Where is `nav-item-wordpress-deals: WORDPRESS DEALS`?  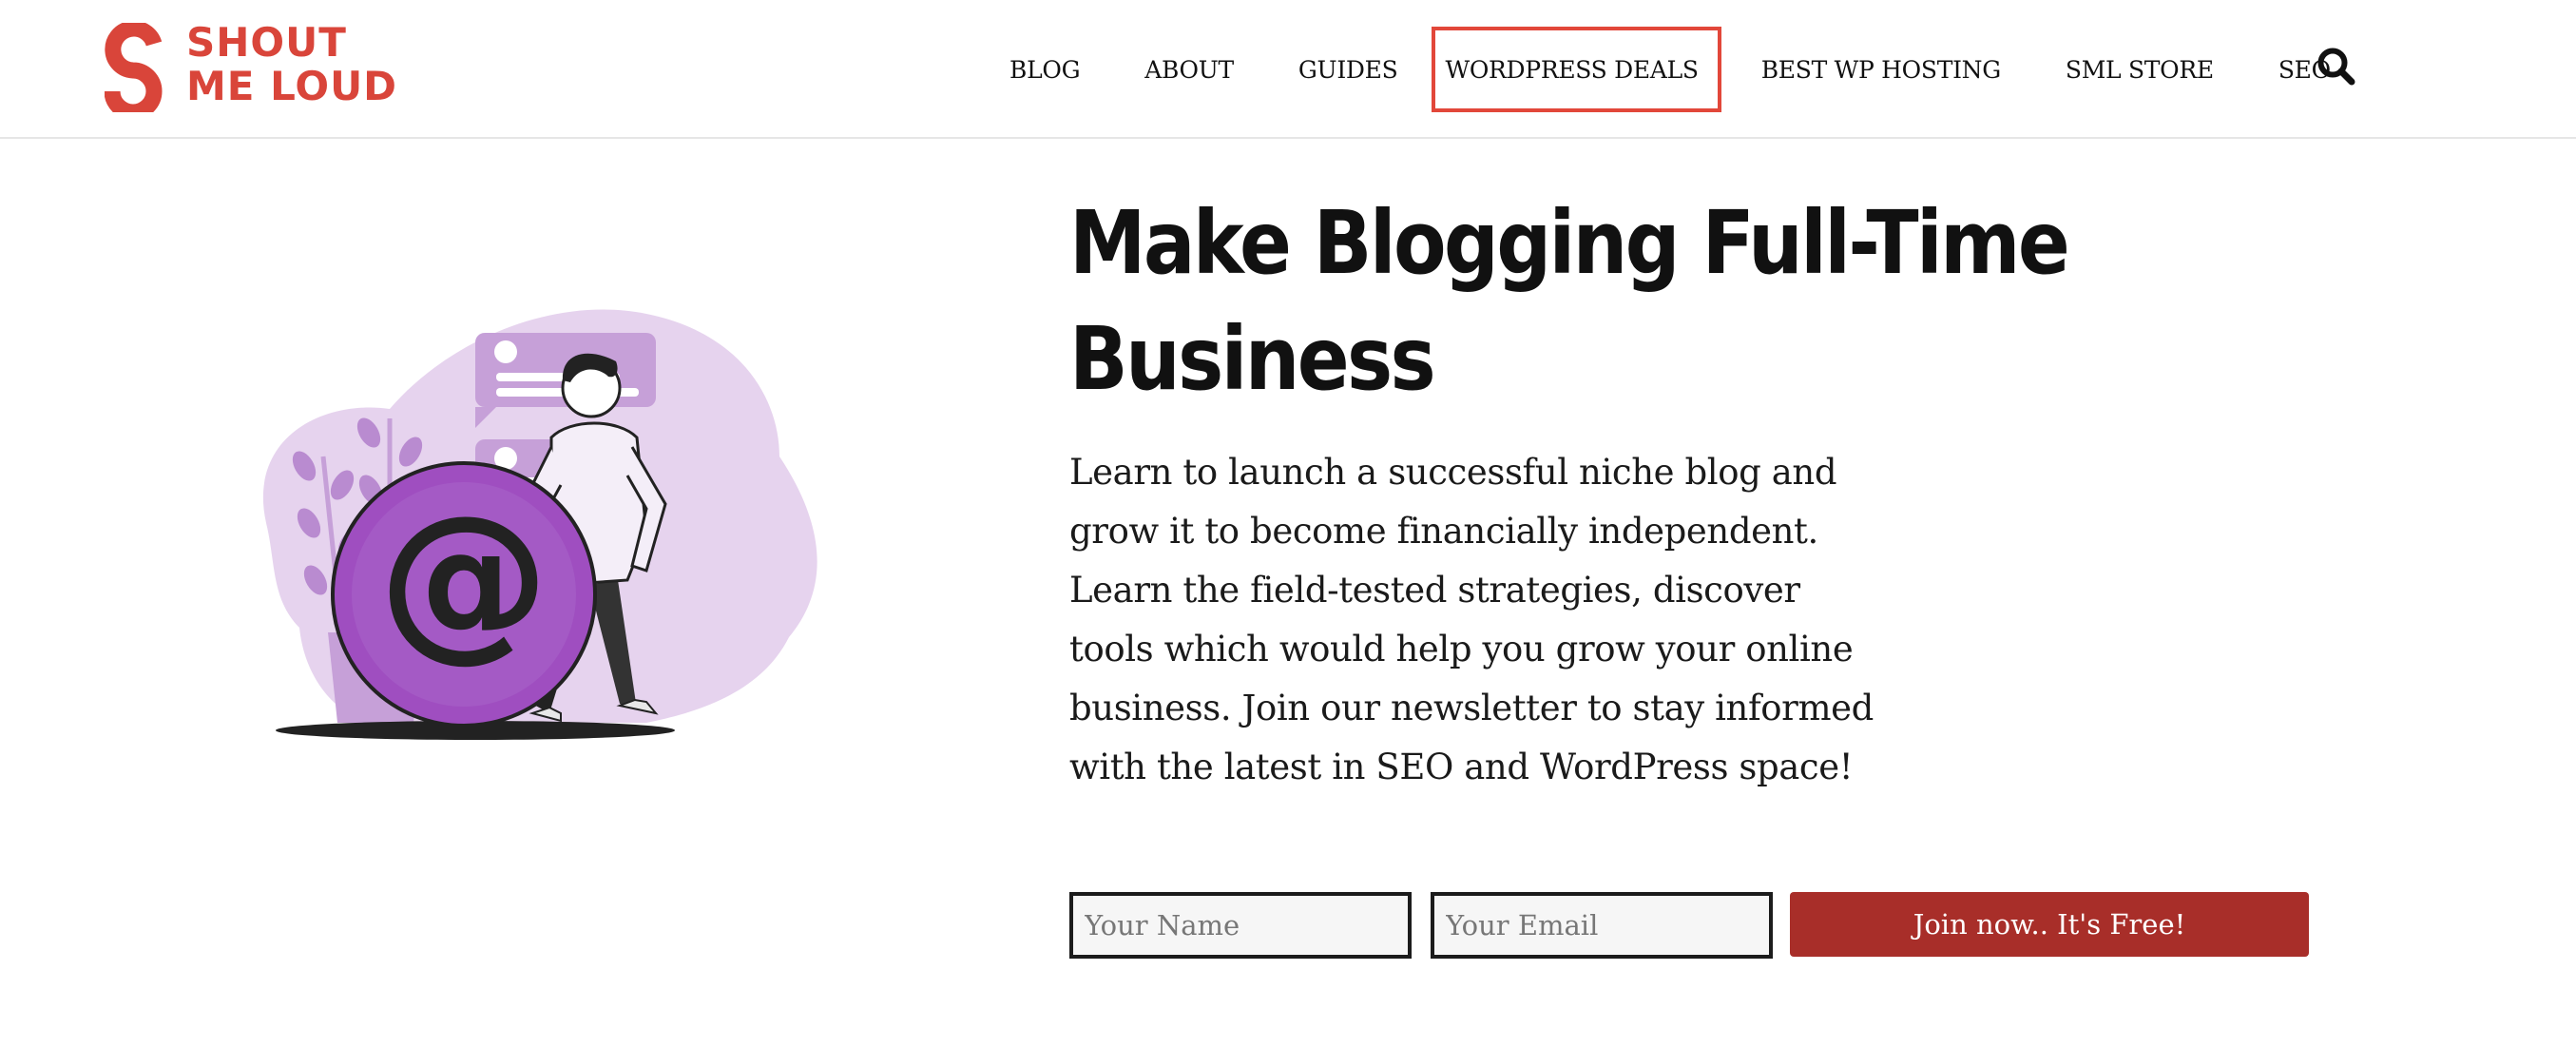
nav-item-wordpress-deals: WORDPRESS DEALS is located at coordinates (1576, 69).